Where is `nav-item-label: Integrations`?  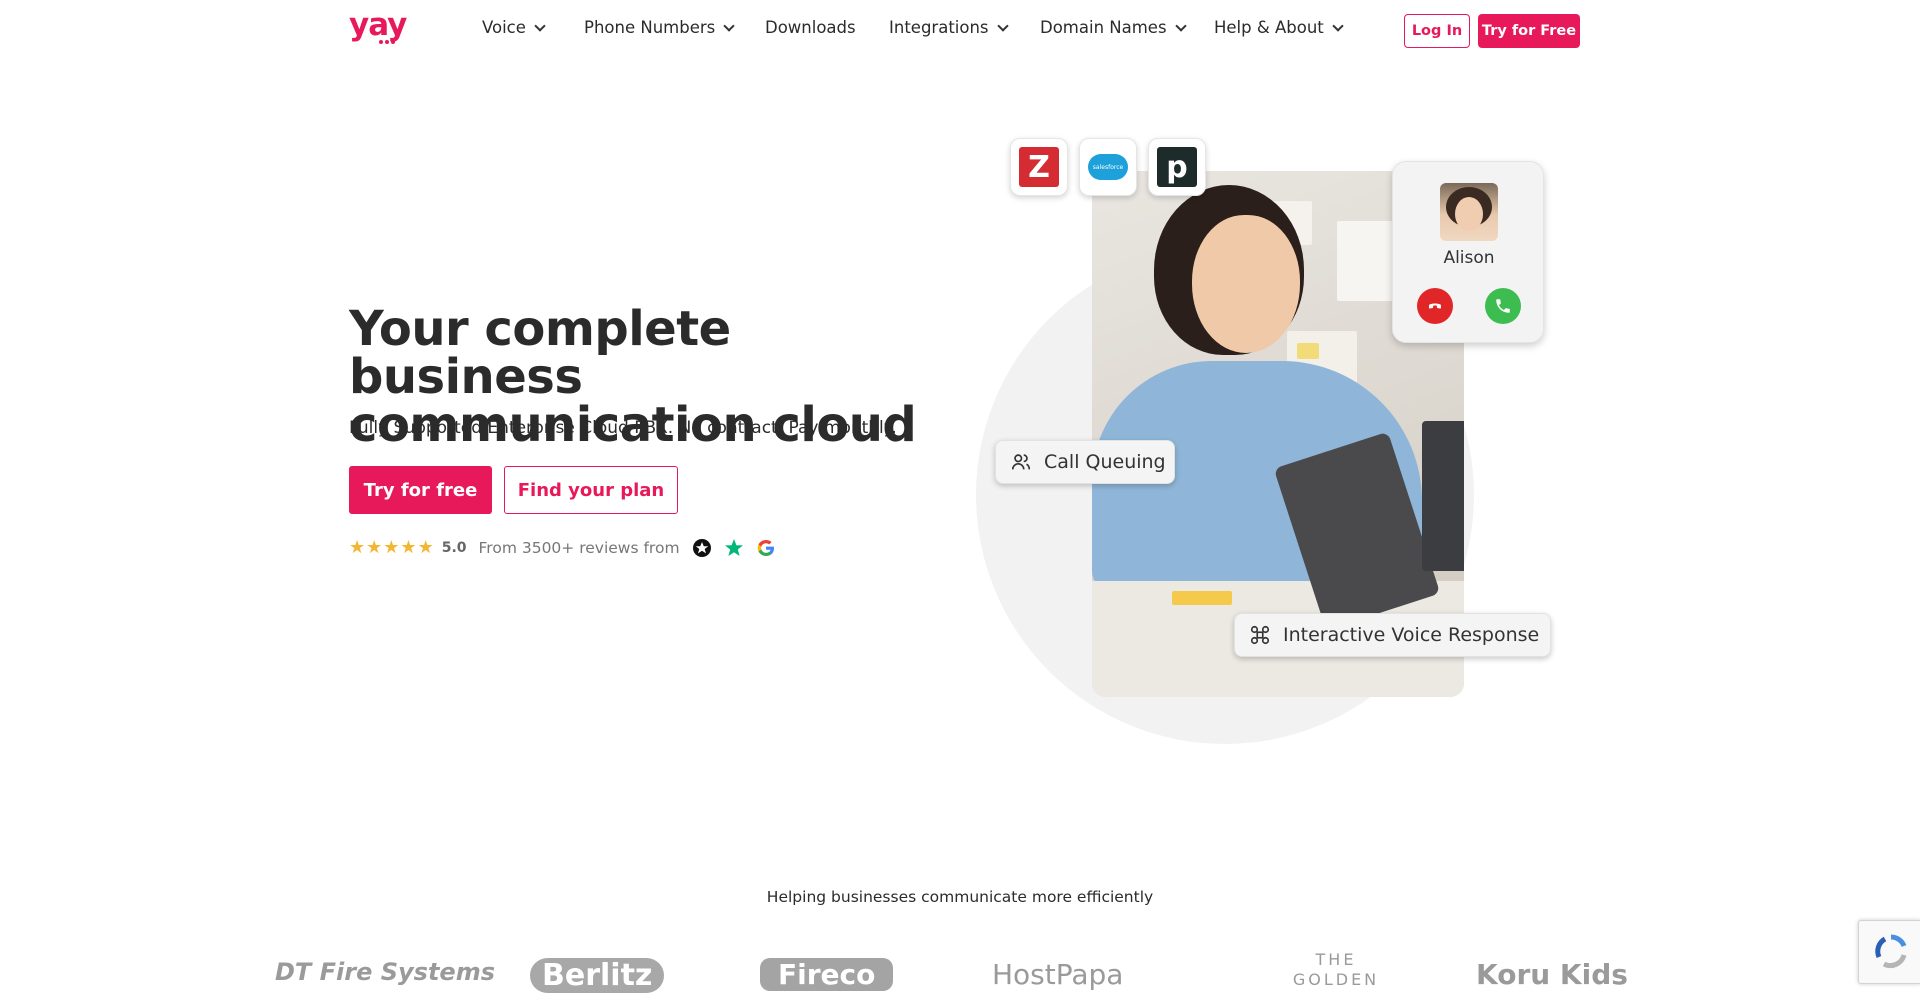 nav-item-label: Integrations is located at coordinates (939, 27).